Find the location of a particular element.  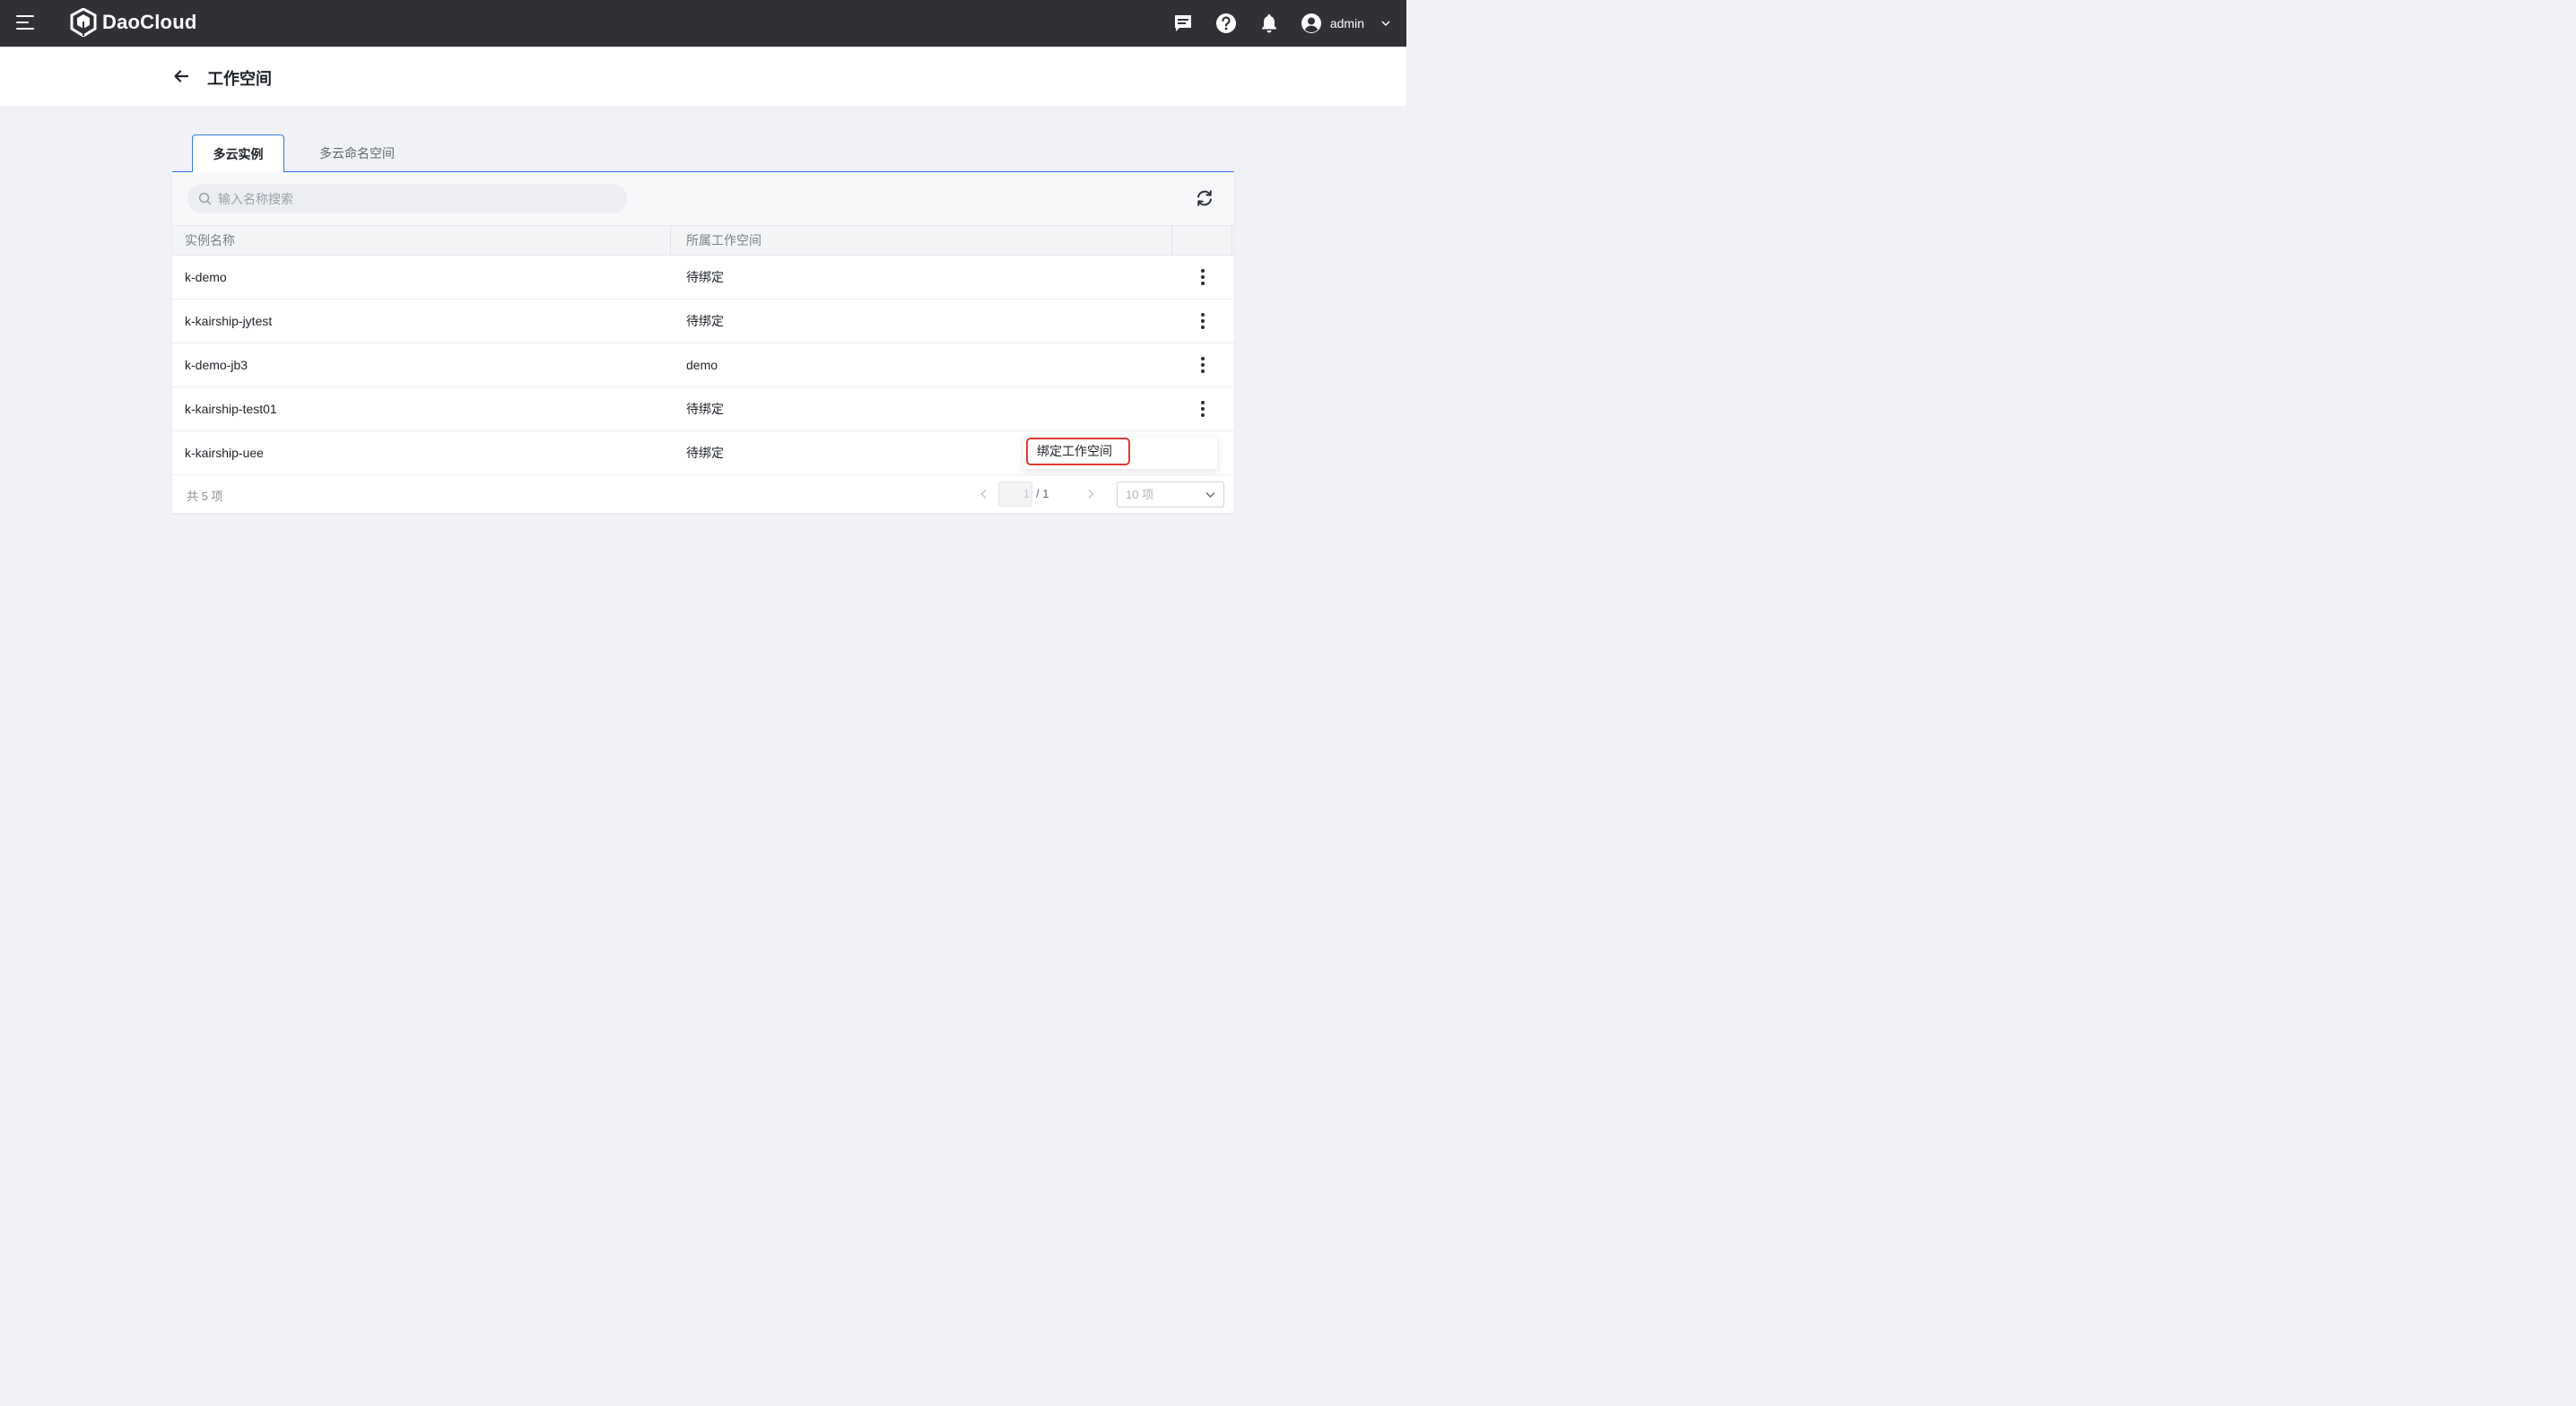

search-input is located at coordinates (411, 198).